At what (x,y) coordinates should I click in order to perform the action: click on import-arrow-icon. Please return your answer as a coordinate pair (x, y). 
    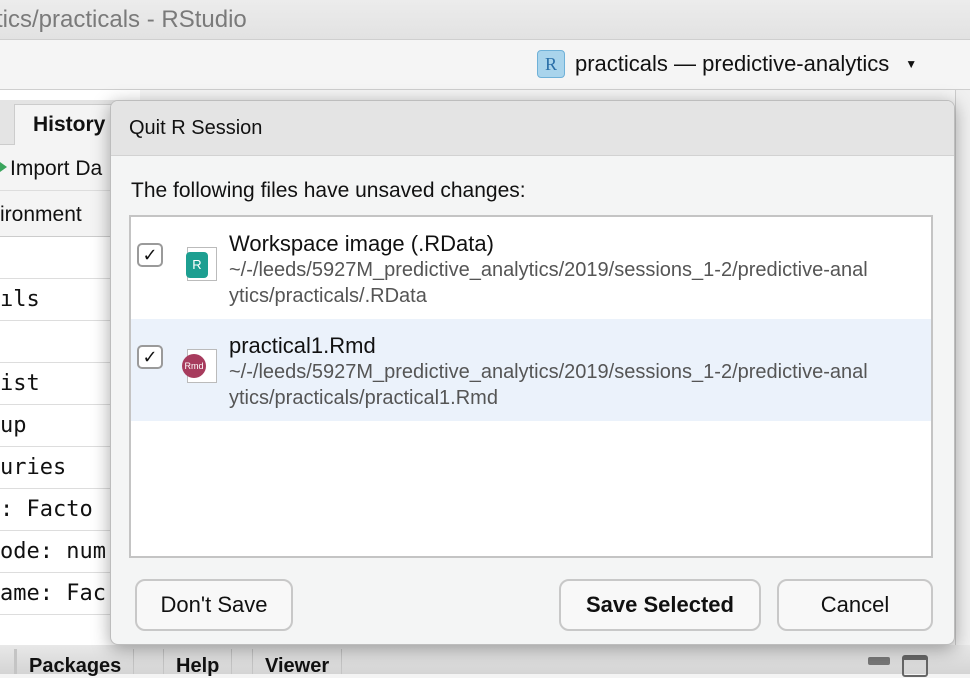
    Looking at the image, I should click on (3, 167).